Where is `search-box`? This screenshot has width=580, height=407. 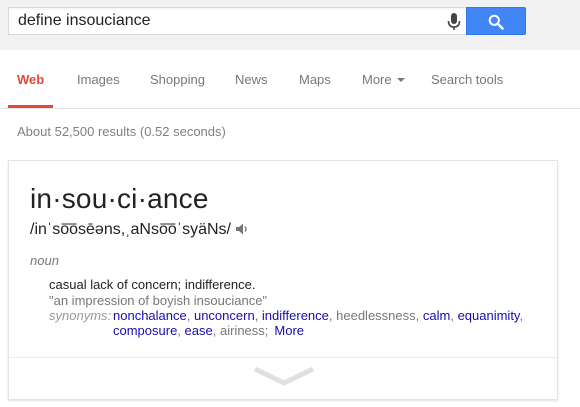 search-box is located at coordinates (237, 21).